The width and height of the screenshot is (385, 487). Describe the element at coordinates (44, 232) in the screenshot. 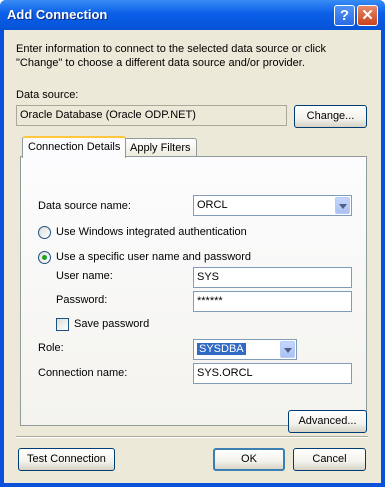

I see `auth-windows-radio` at that location.